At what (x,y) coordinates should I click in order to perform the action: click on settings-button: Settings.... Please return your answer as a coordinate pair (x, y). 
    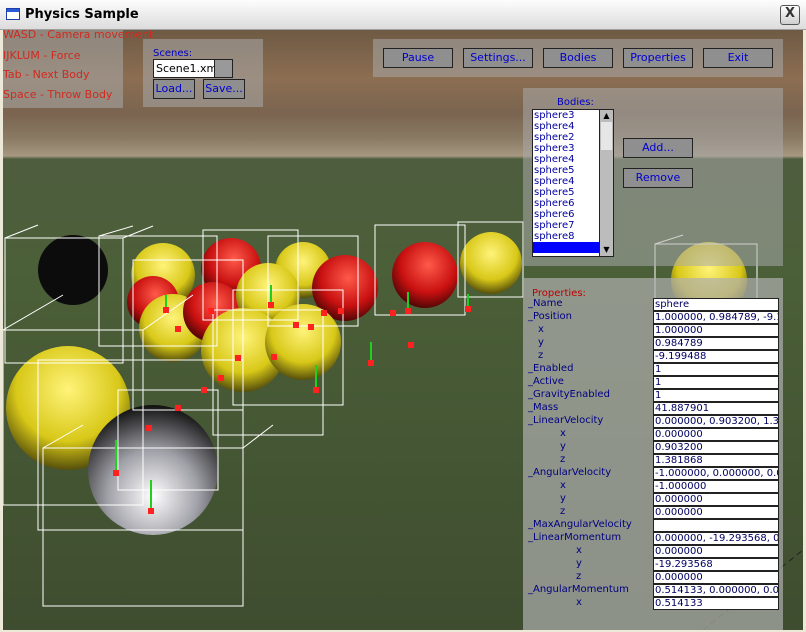
    Looking at the image, I should click on (498, 58).